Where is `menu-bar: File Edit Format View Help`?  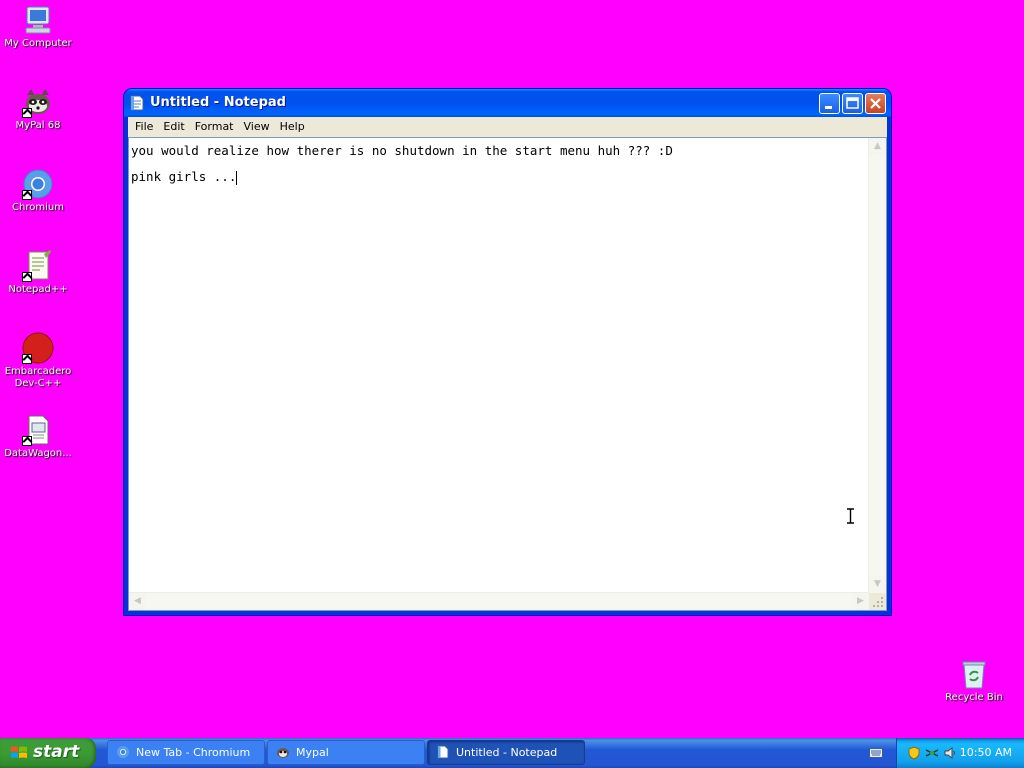
menu-bar: File Edit Format View Help is located at coordinates (507, 126).